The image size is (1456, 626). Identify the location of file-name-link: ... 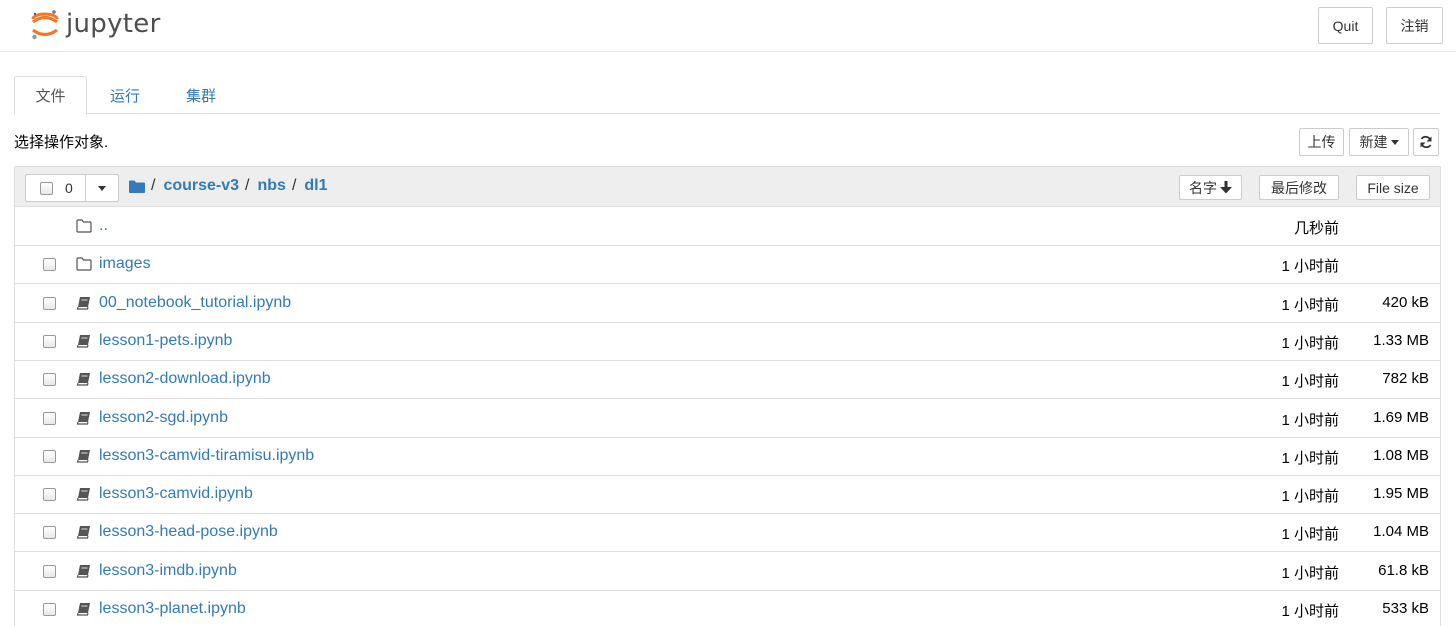
(103, 226).